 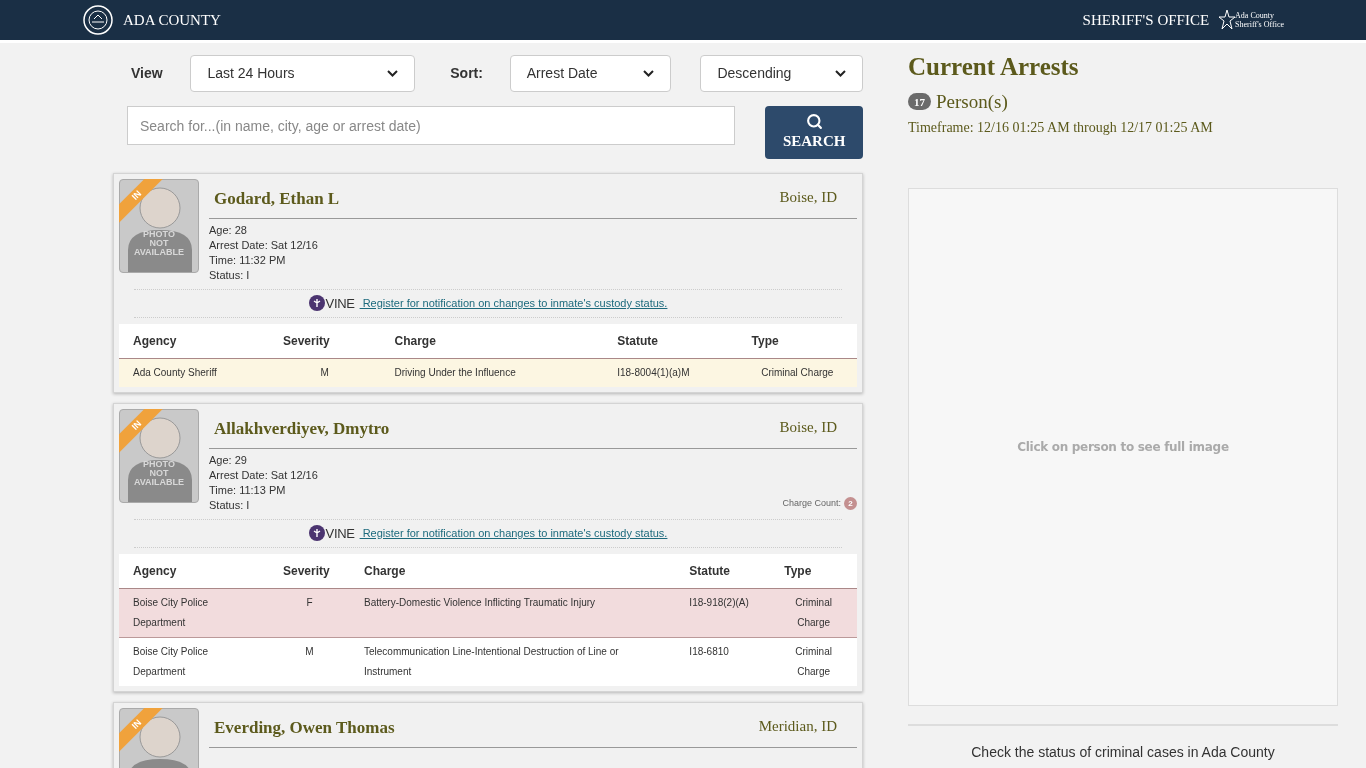 What do you see at coordinates (147, 73) in the screenshot?
I see `view-label: View` at bounding box center [147, 73].